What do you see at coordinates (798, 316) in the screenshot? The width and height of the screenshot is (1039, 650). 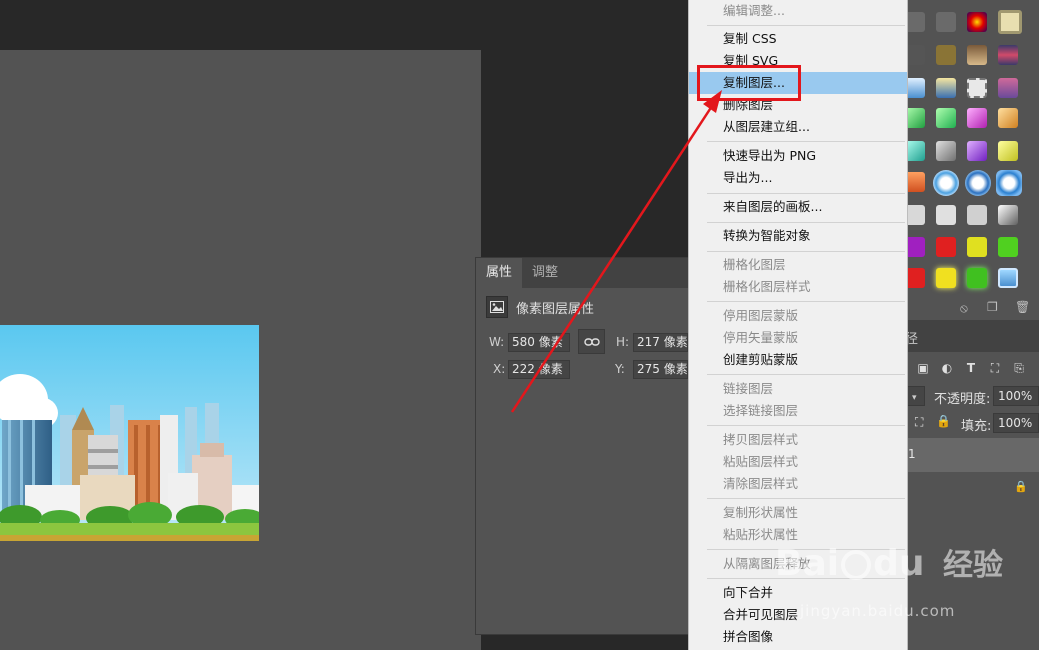 I see `menu-item-disable-layer-mask: 停用图层蒙版` at bounding box center [798, 316].